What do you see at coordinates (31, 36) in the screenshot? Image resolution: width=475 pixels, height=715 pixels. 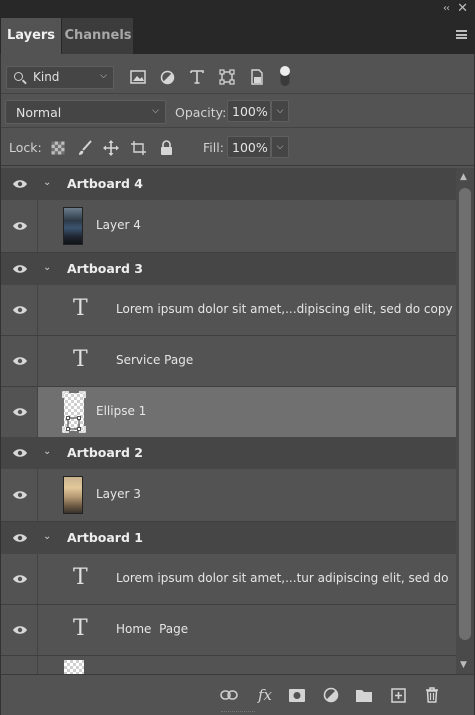 I see `tab-layers: Layers` at bounding box center [31, 36].